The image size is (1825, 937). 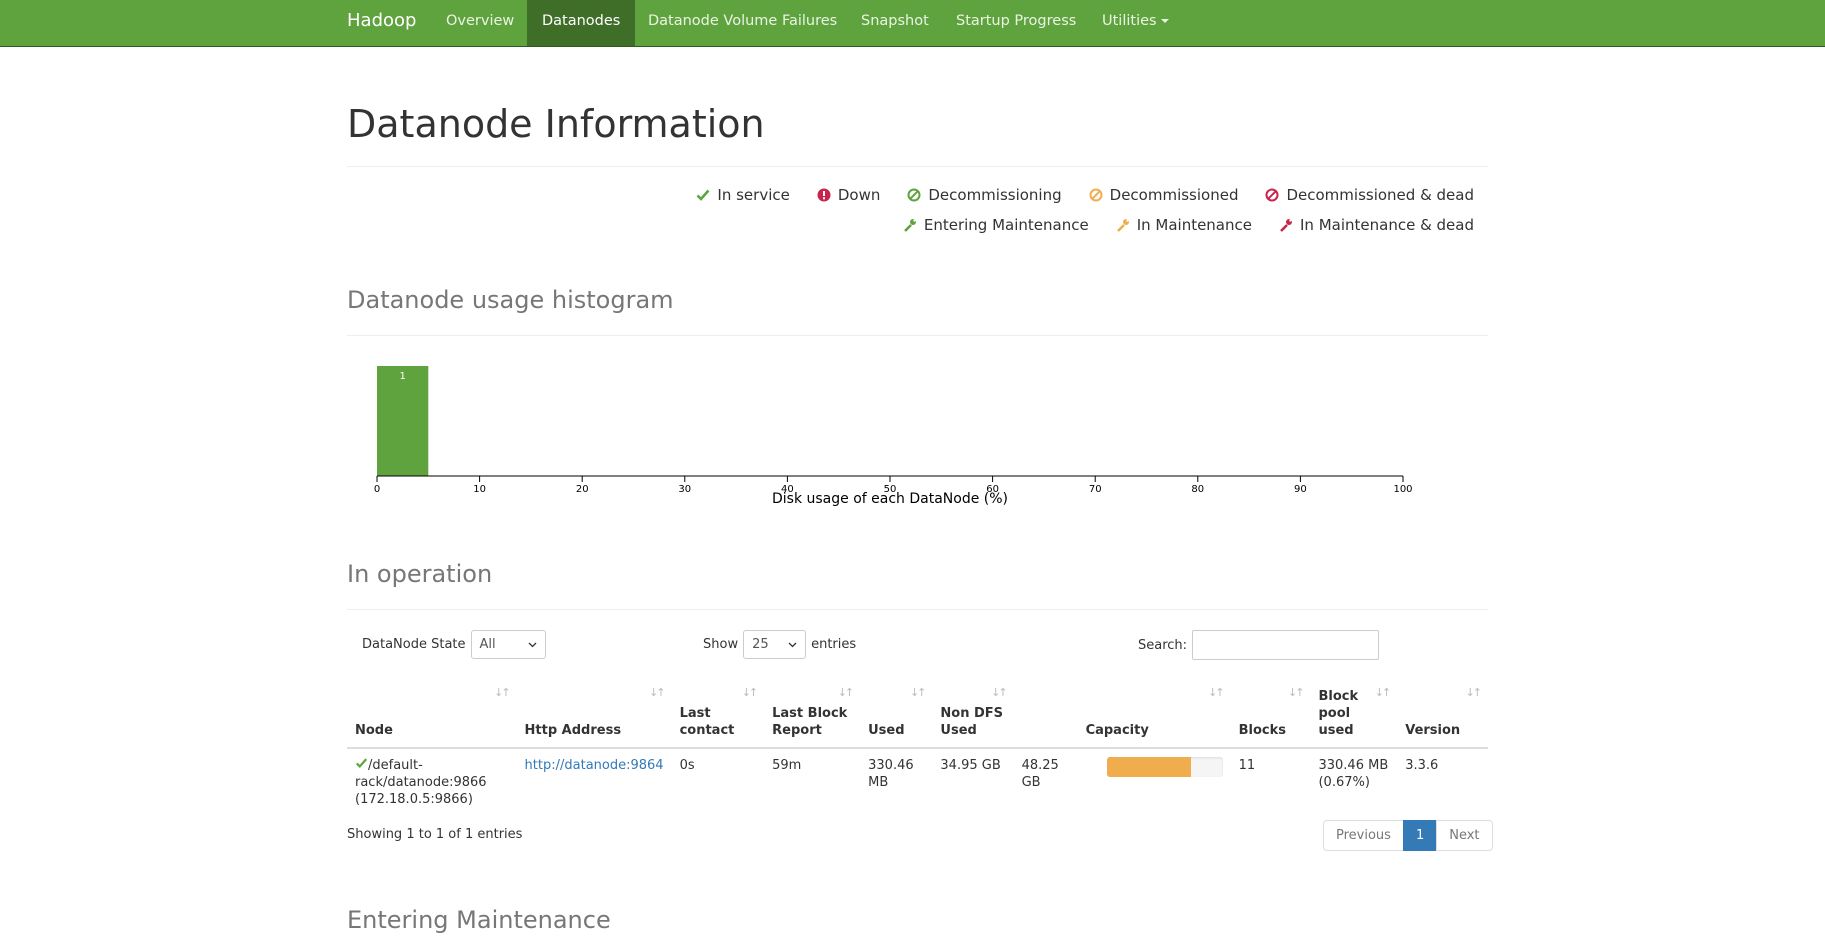 I want to click on nav-utilities-label: Utilities, so click(x=1129, y=21).